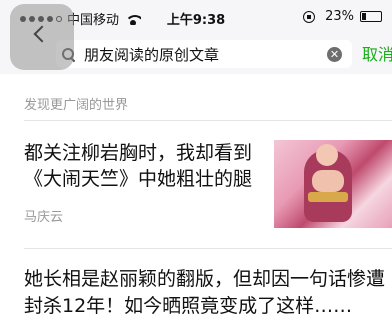 Image resolution: width=392 pixels, height=319 pixels. I want to click on battery-icon, so click(371, 16).